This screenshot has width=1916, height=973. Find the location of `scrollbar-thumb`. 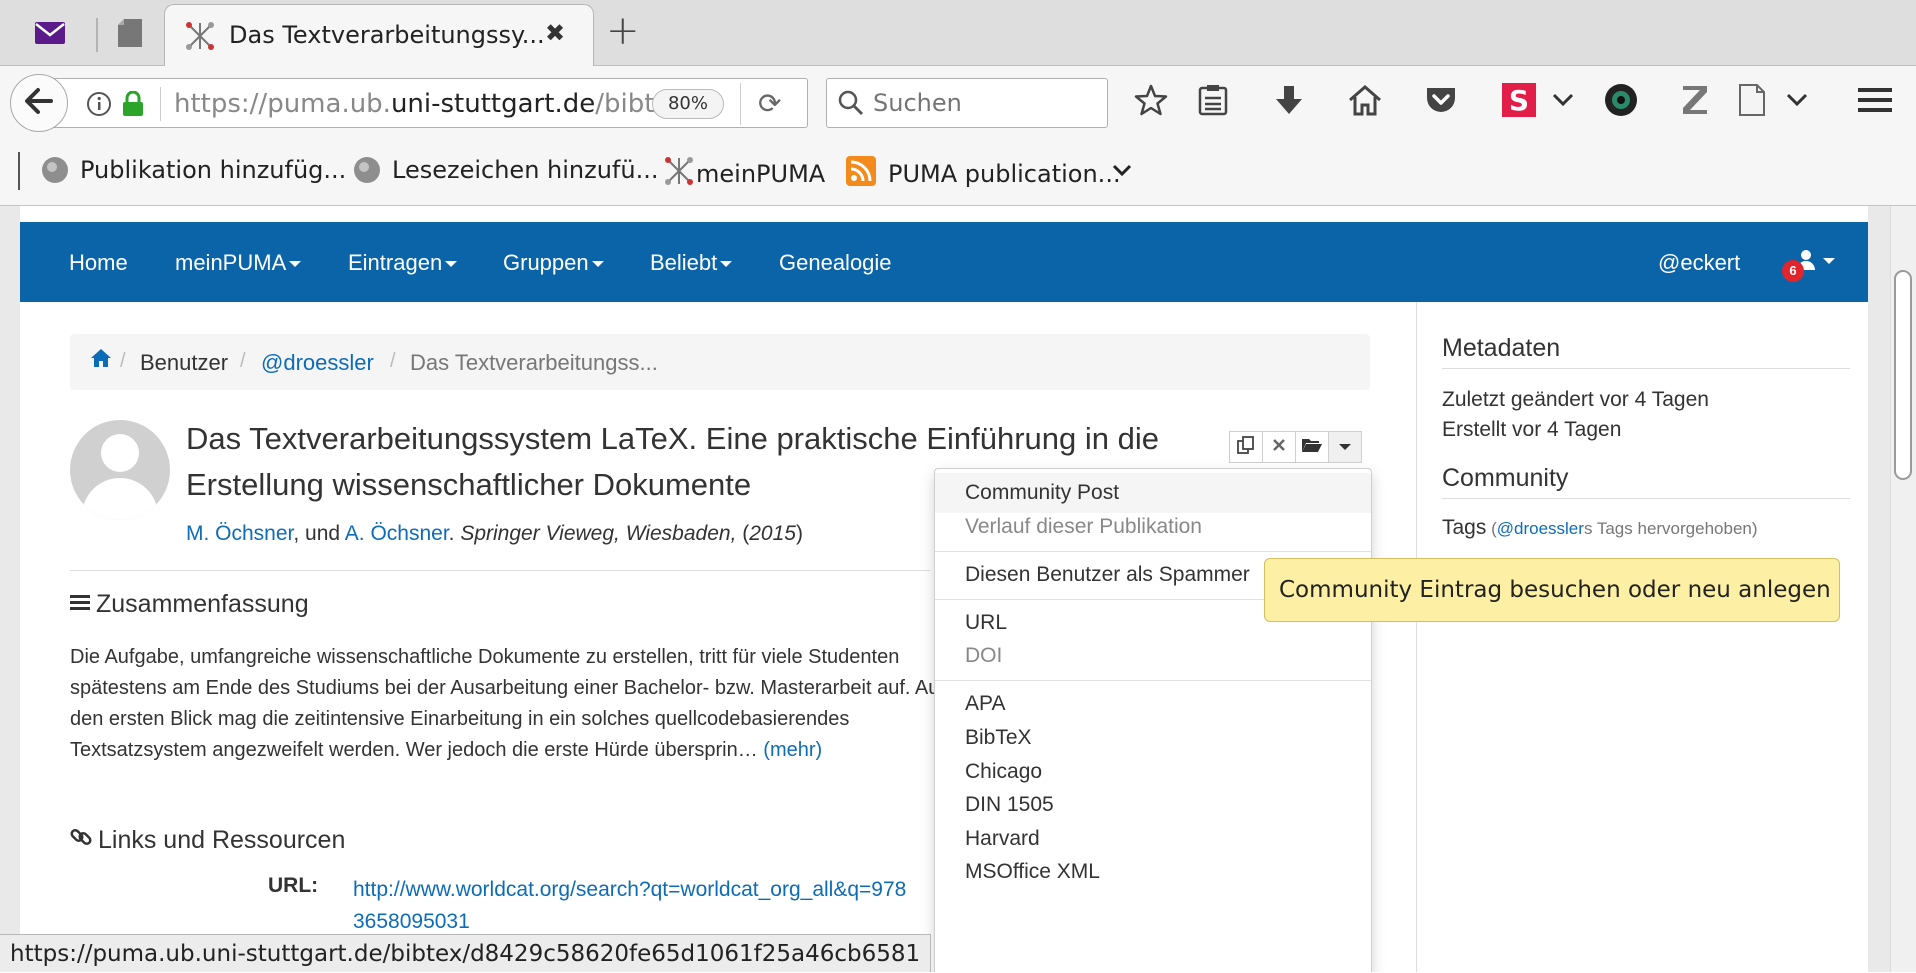

scrollbar-thumb is located at coordinates (1903, 375).